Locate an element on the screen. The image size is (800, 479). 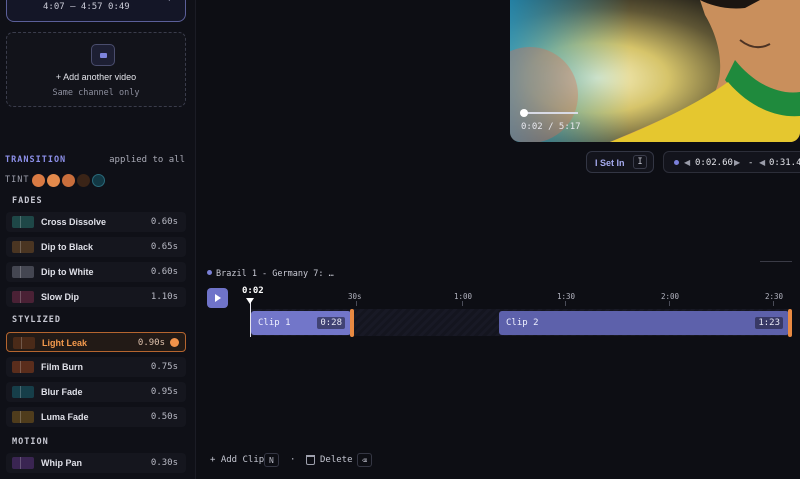
transition-duration: 1.10s is located at coordinates (164, 297).